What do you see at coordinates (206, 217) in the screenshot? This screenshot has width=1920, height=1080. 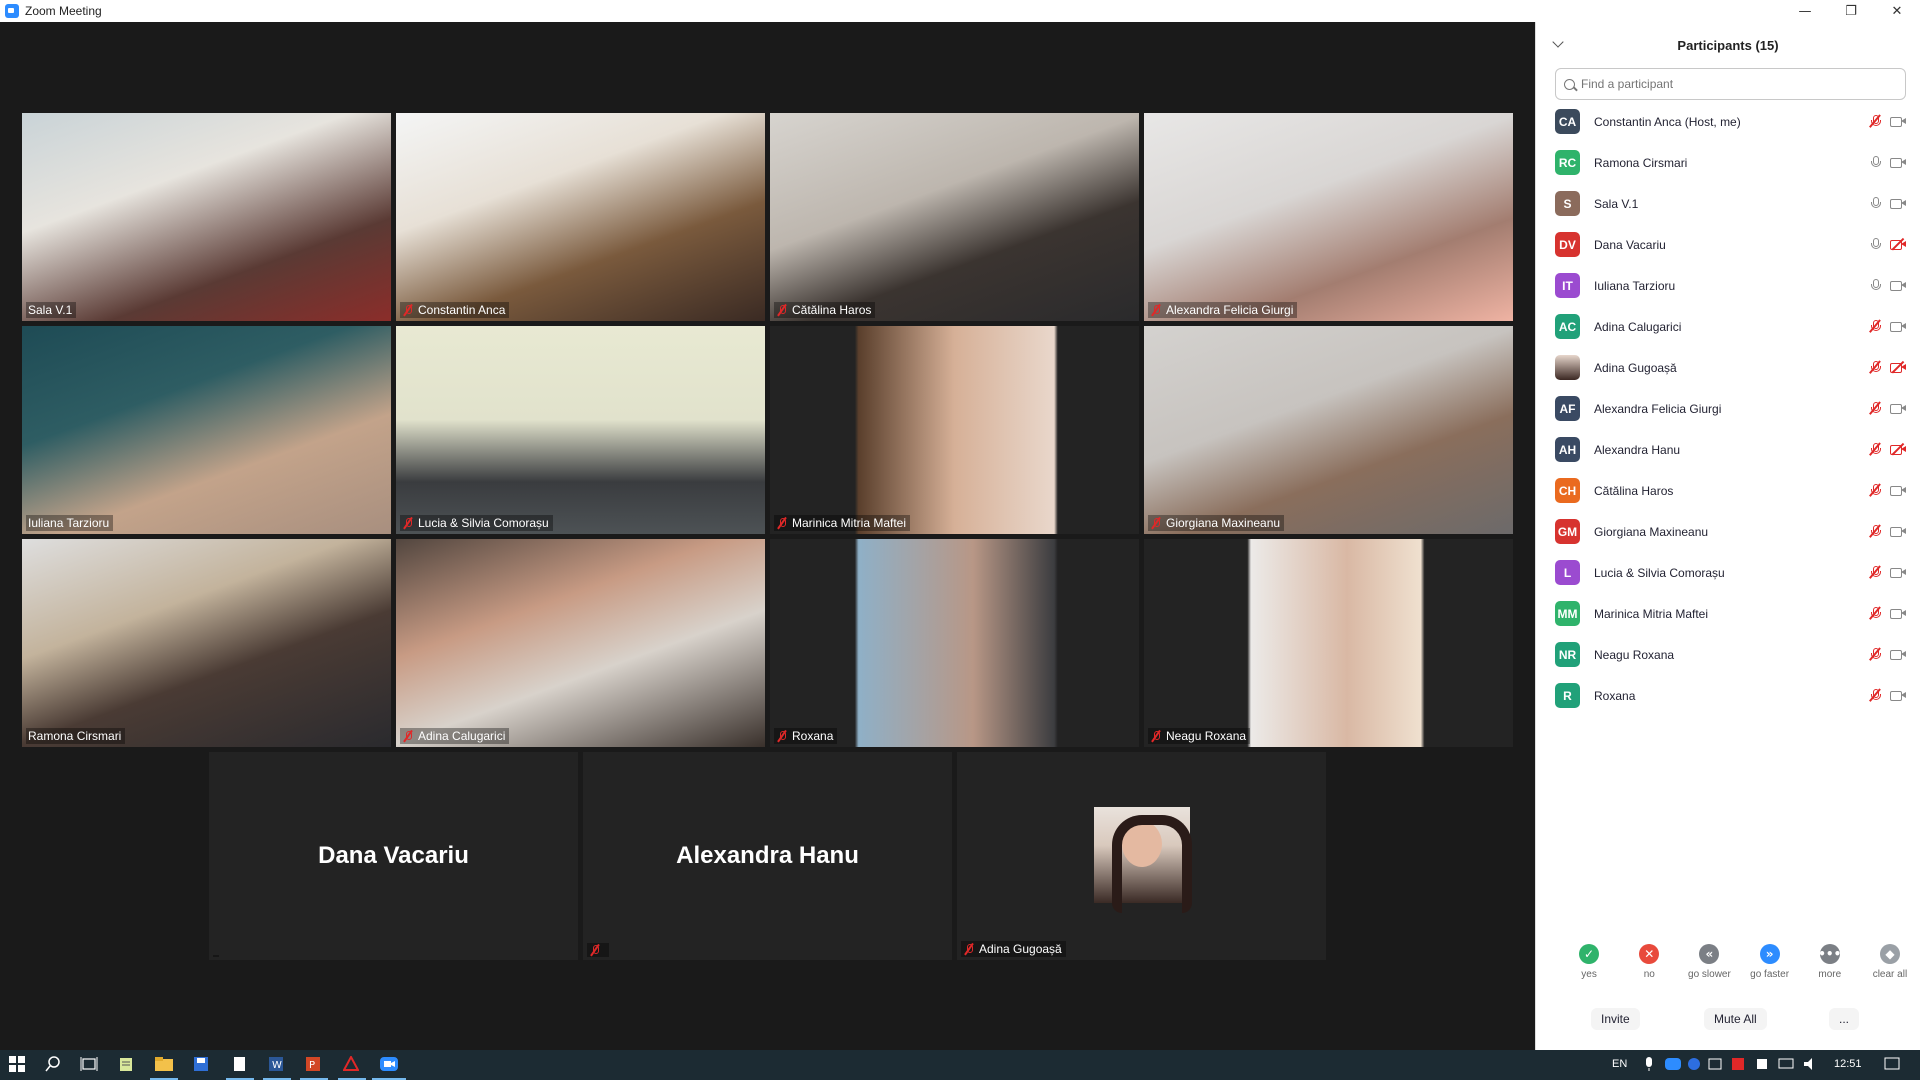 I see `video-tile: Sala V.1` at bounding box center [206, 217].